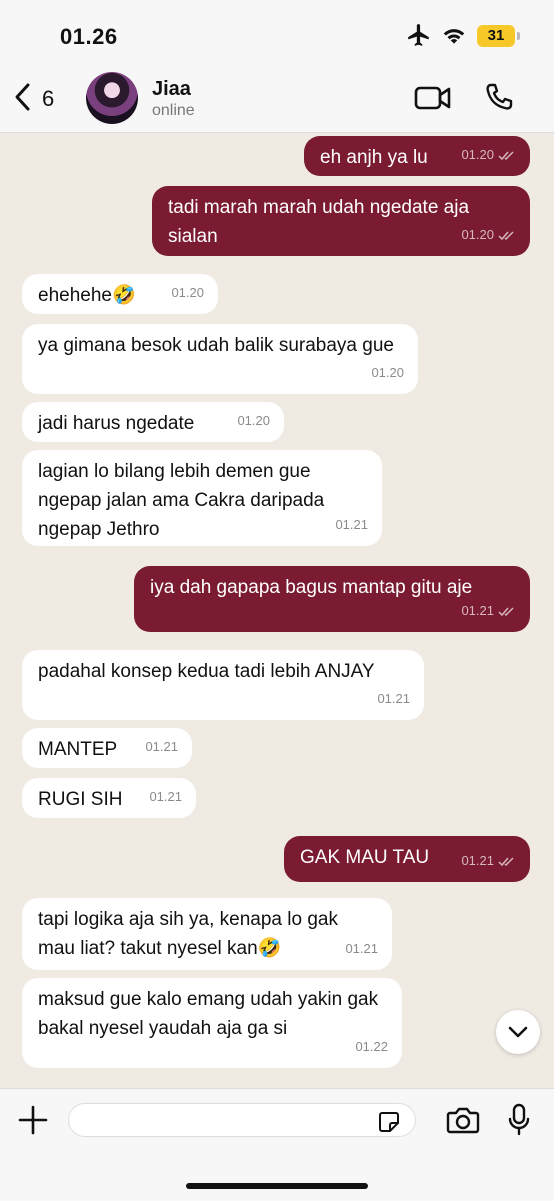  What do you see at coordinates (433, 98) in the screenshot?
I see `video-call-icon` at bounding box center [433, 98].